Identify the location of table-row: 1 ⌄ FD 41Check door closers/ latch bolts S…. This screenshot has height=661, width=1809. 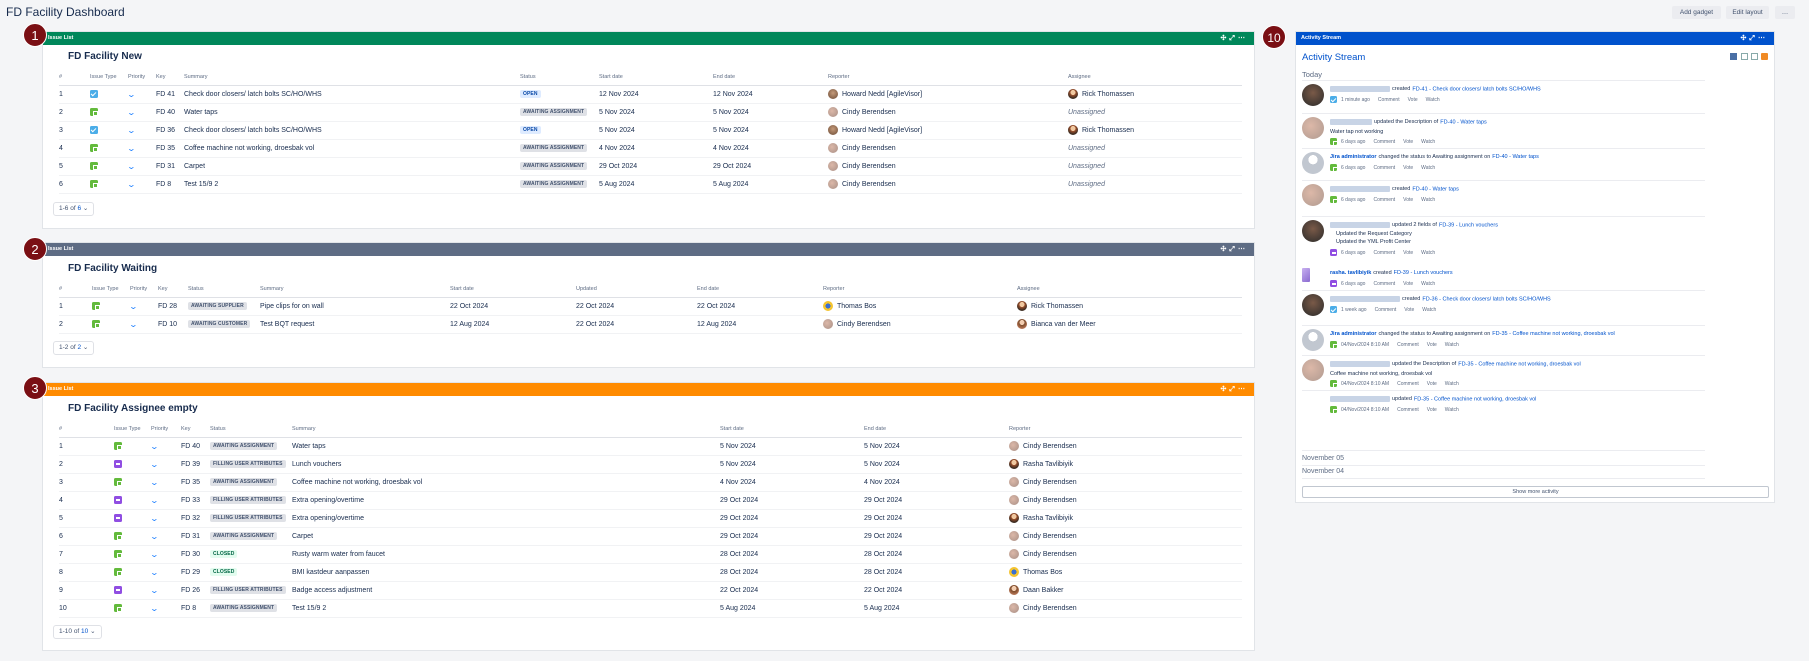
(650, 94).